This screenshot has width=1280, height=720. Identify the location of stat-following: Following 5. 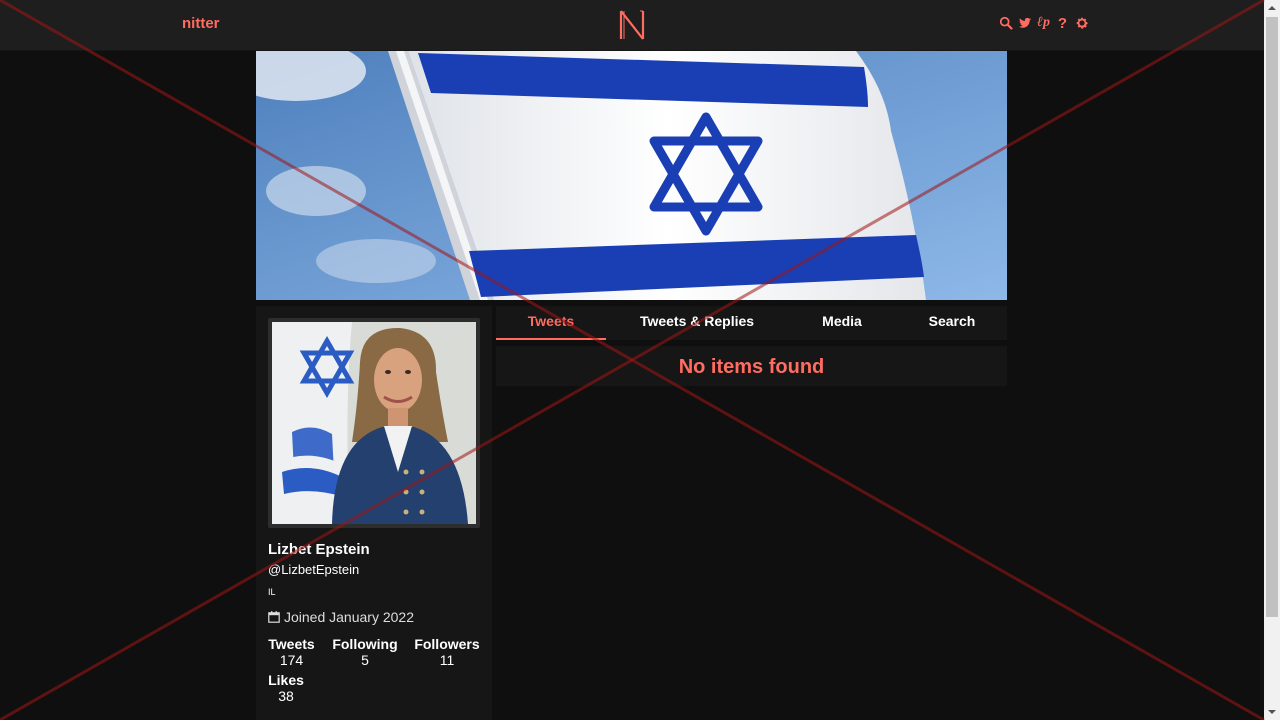
(365, 652).